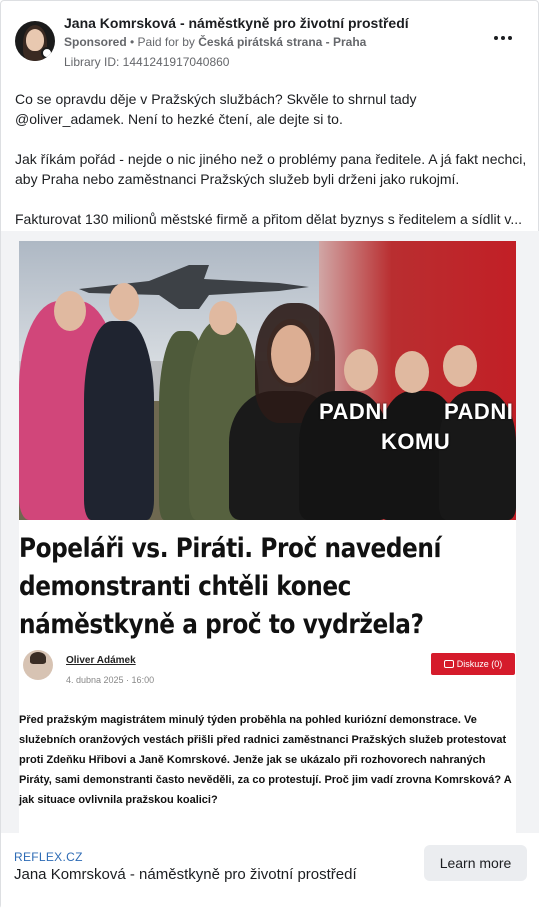 This screenshot has height=909, width=539. I want to click on person-figure, so click(119, 420).